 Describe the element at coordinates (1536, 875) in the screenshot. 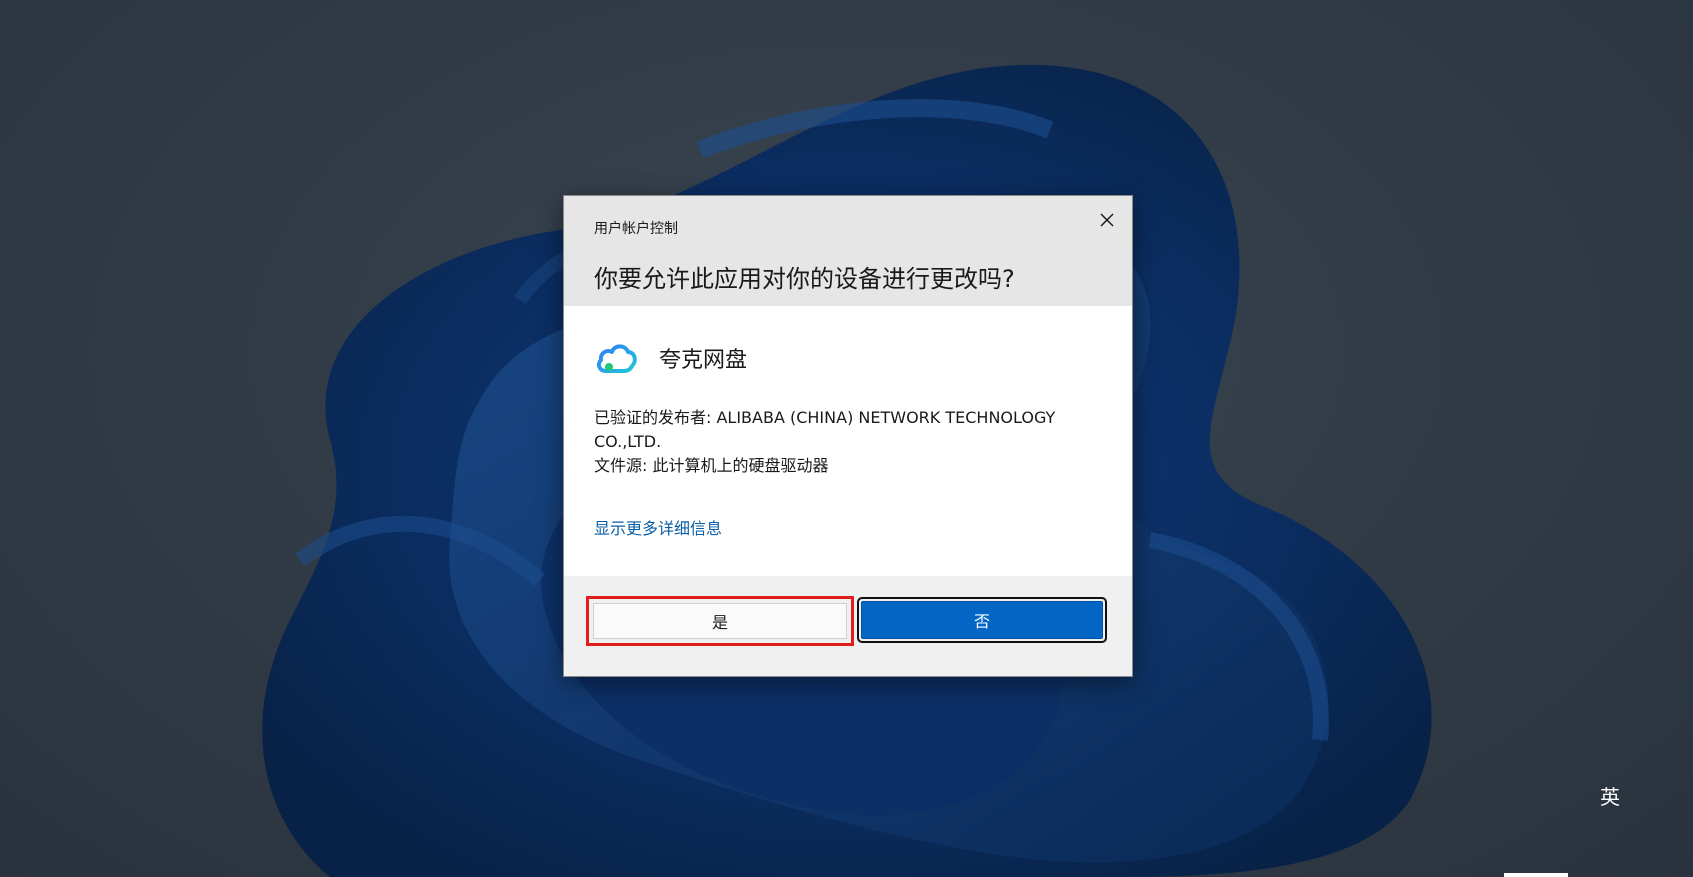

I see `taskbar-edge` at that location.